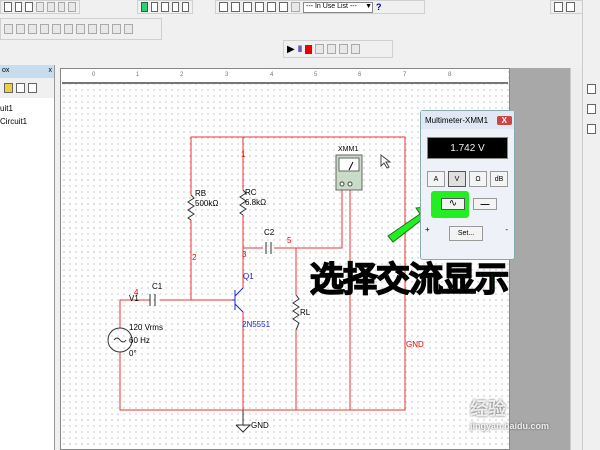 This screenshot has width=600, height=450. I want to click on c2-label: C2, so click(269, 232).